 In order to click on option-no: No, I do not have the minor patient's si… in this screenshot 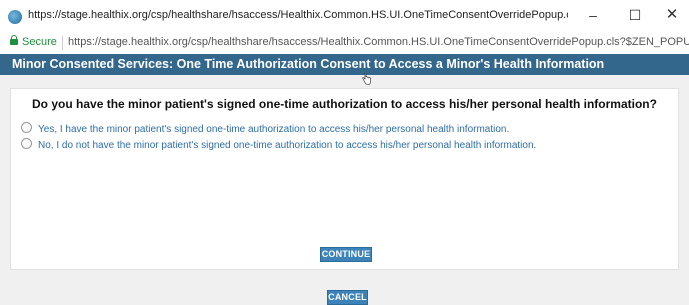, I will do `click(278, 145)`.